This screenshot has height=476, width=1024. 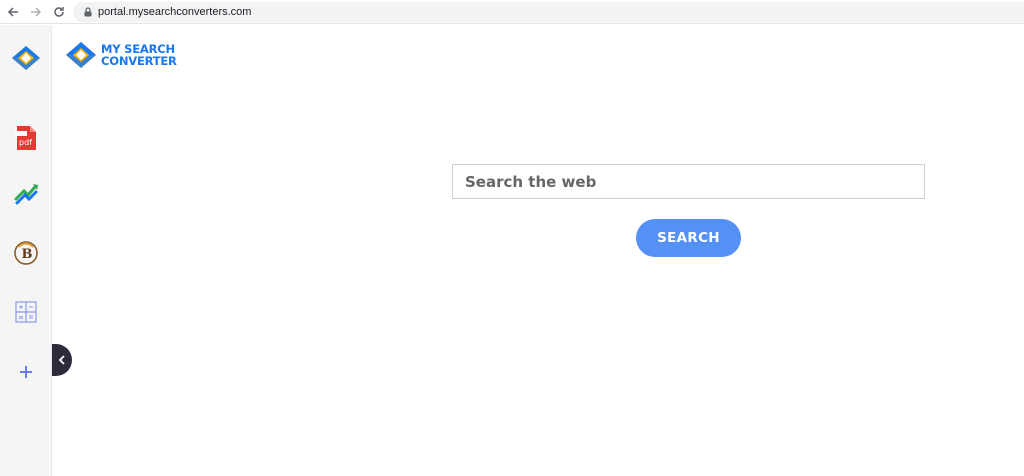 I want to click on plus-icon, so click(x=26, y=372).